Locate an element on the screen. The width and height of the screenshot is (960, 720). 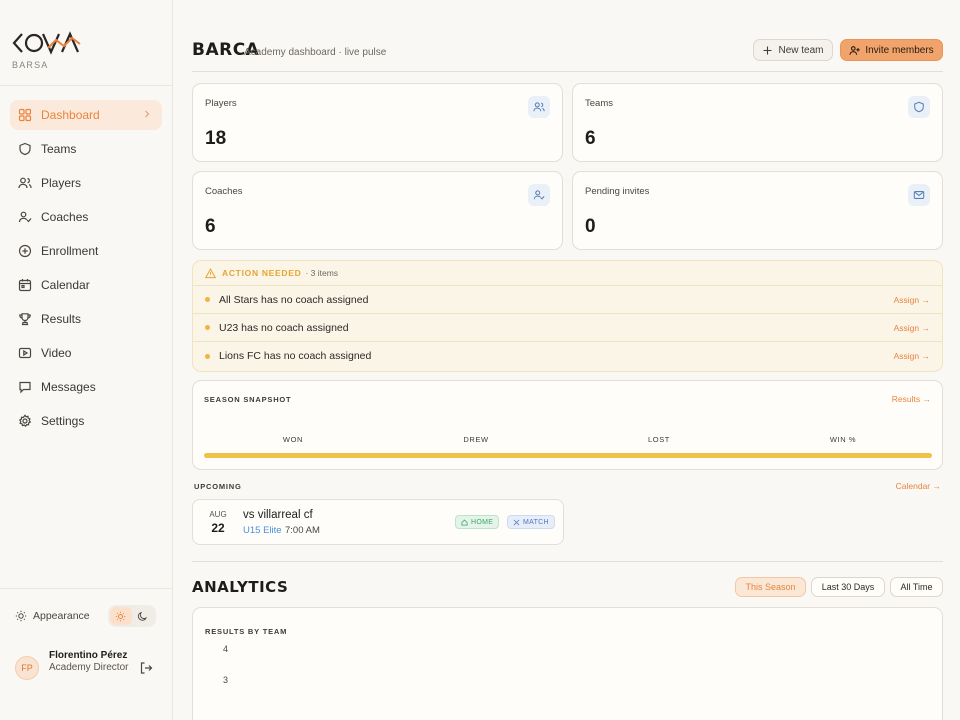
trophy-icon is located at coordinates (25, 319).